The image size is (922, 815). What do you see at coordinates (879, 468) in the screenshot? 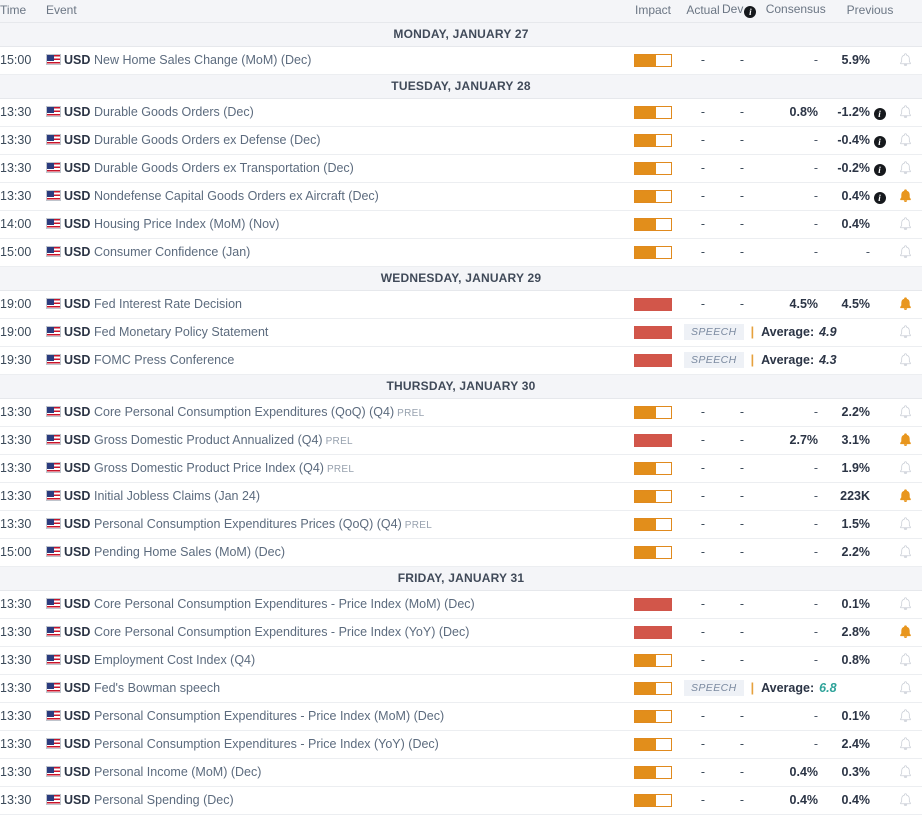
I see `event-info-cell` at bounding box center [879, 468].